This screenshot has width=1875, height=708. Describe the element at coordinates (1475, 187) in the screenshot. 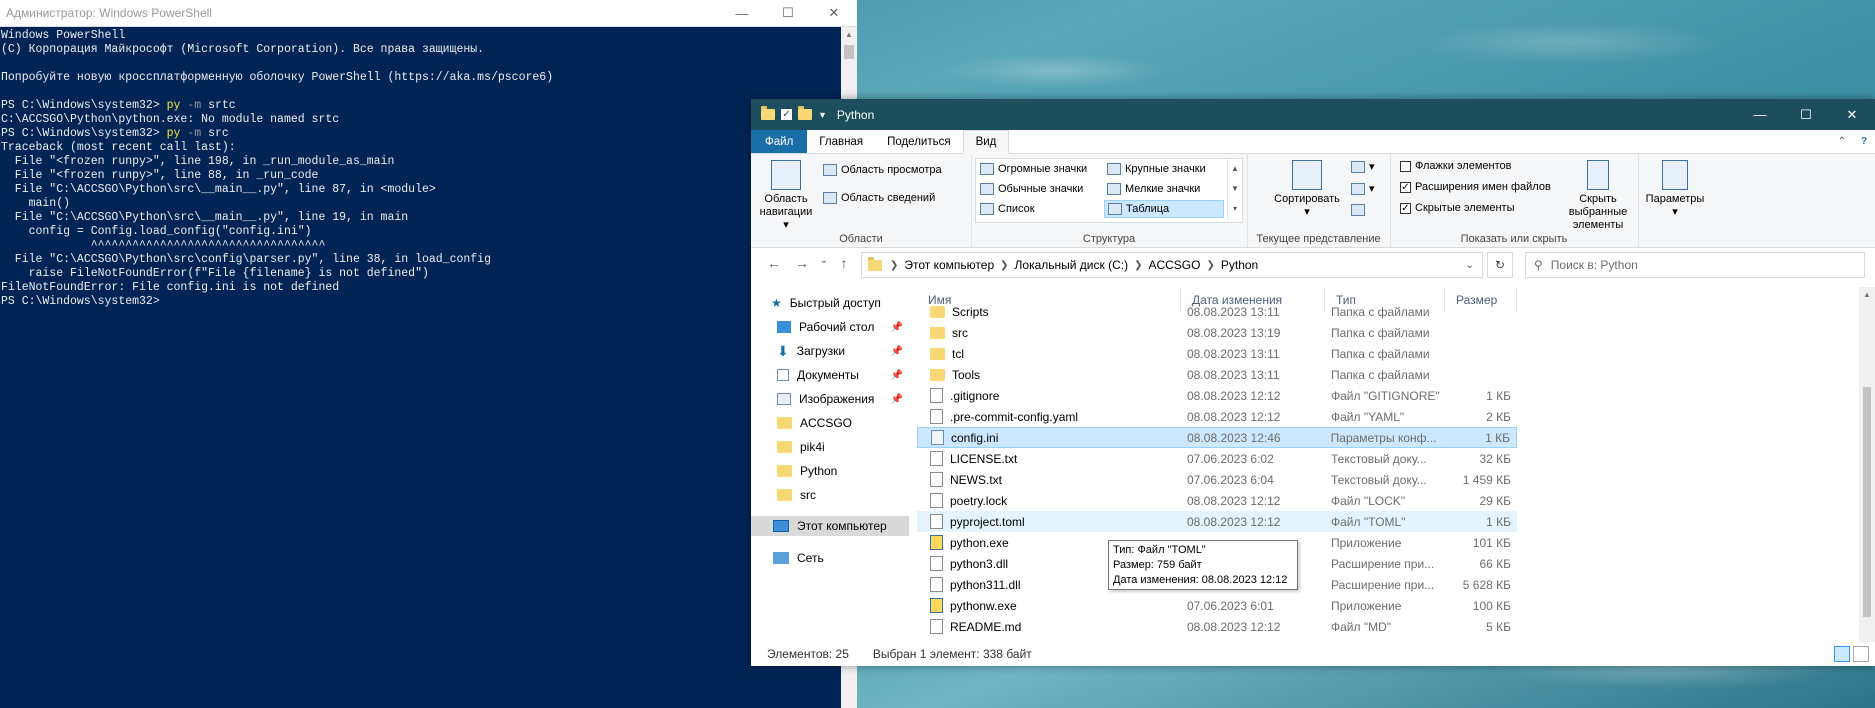

I see `file-extensions-toggle: ✓ Расширения имен файлов` at that location.